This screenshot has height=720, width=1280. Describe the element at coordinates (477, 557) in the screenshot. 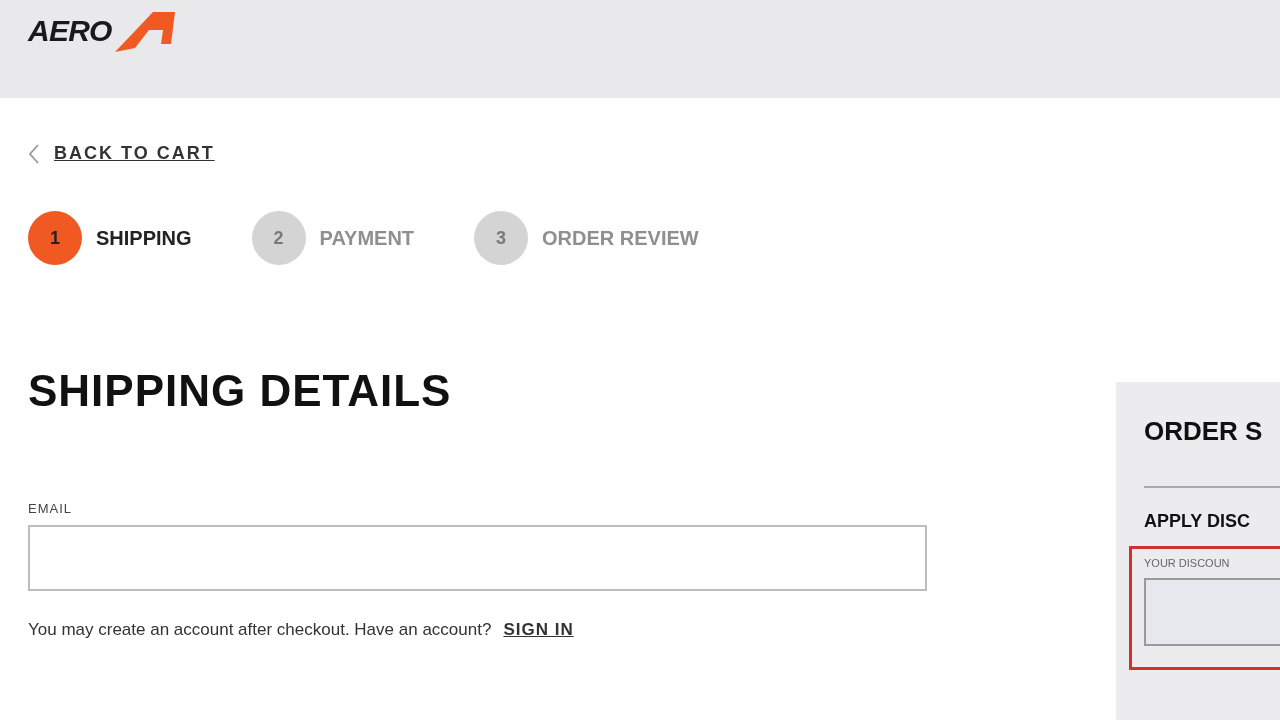

I see `email-field` at that location.